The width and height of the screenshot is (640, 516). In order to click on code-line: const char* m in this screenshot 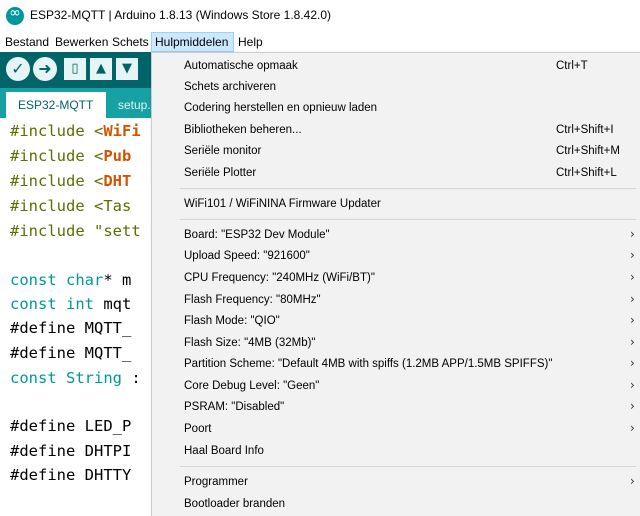, I will do `click(71, 280)`.